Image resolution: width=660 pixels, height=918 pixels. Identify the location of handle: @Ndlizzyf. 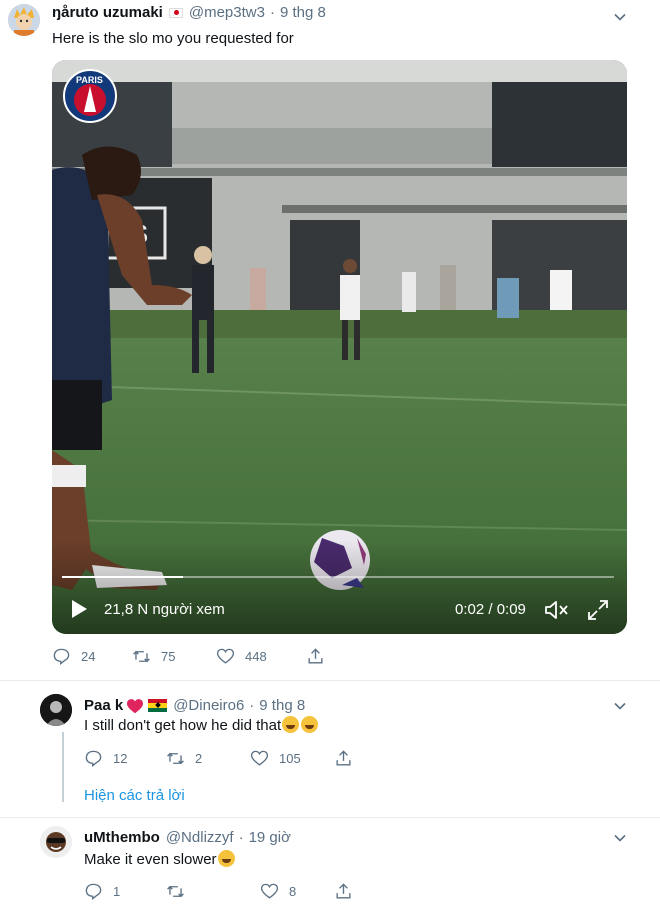
(200, 837).